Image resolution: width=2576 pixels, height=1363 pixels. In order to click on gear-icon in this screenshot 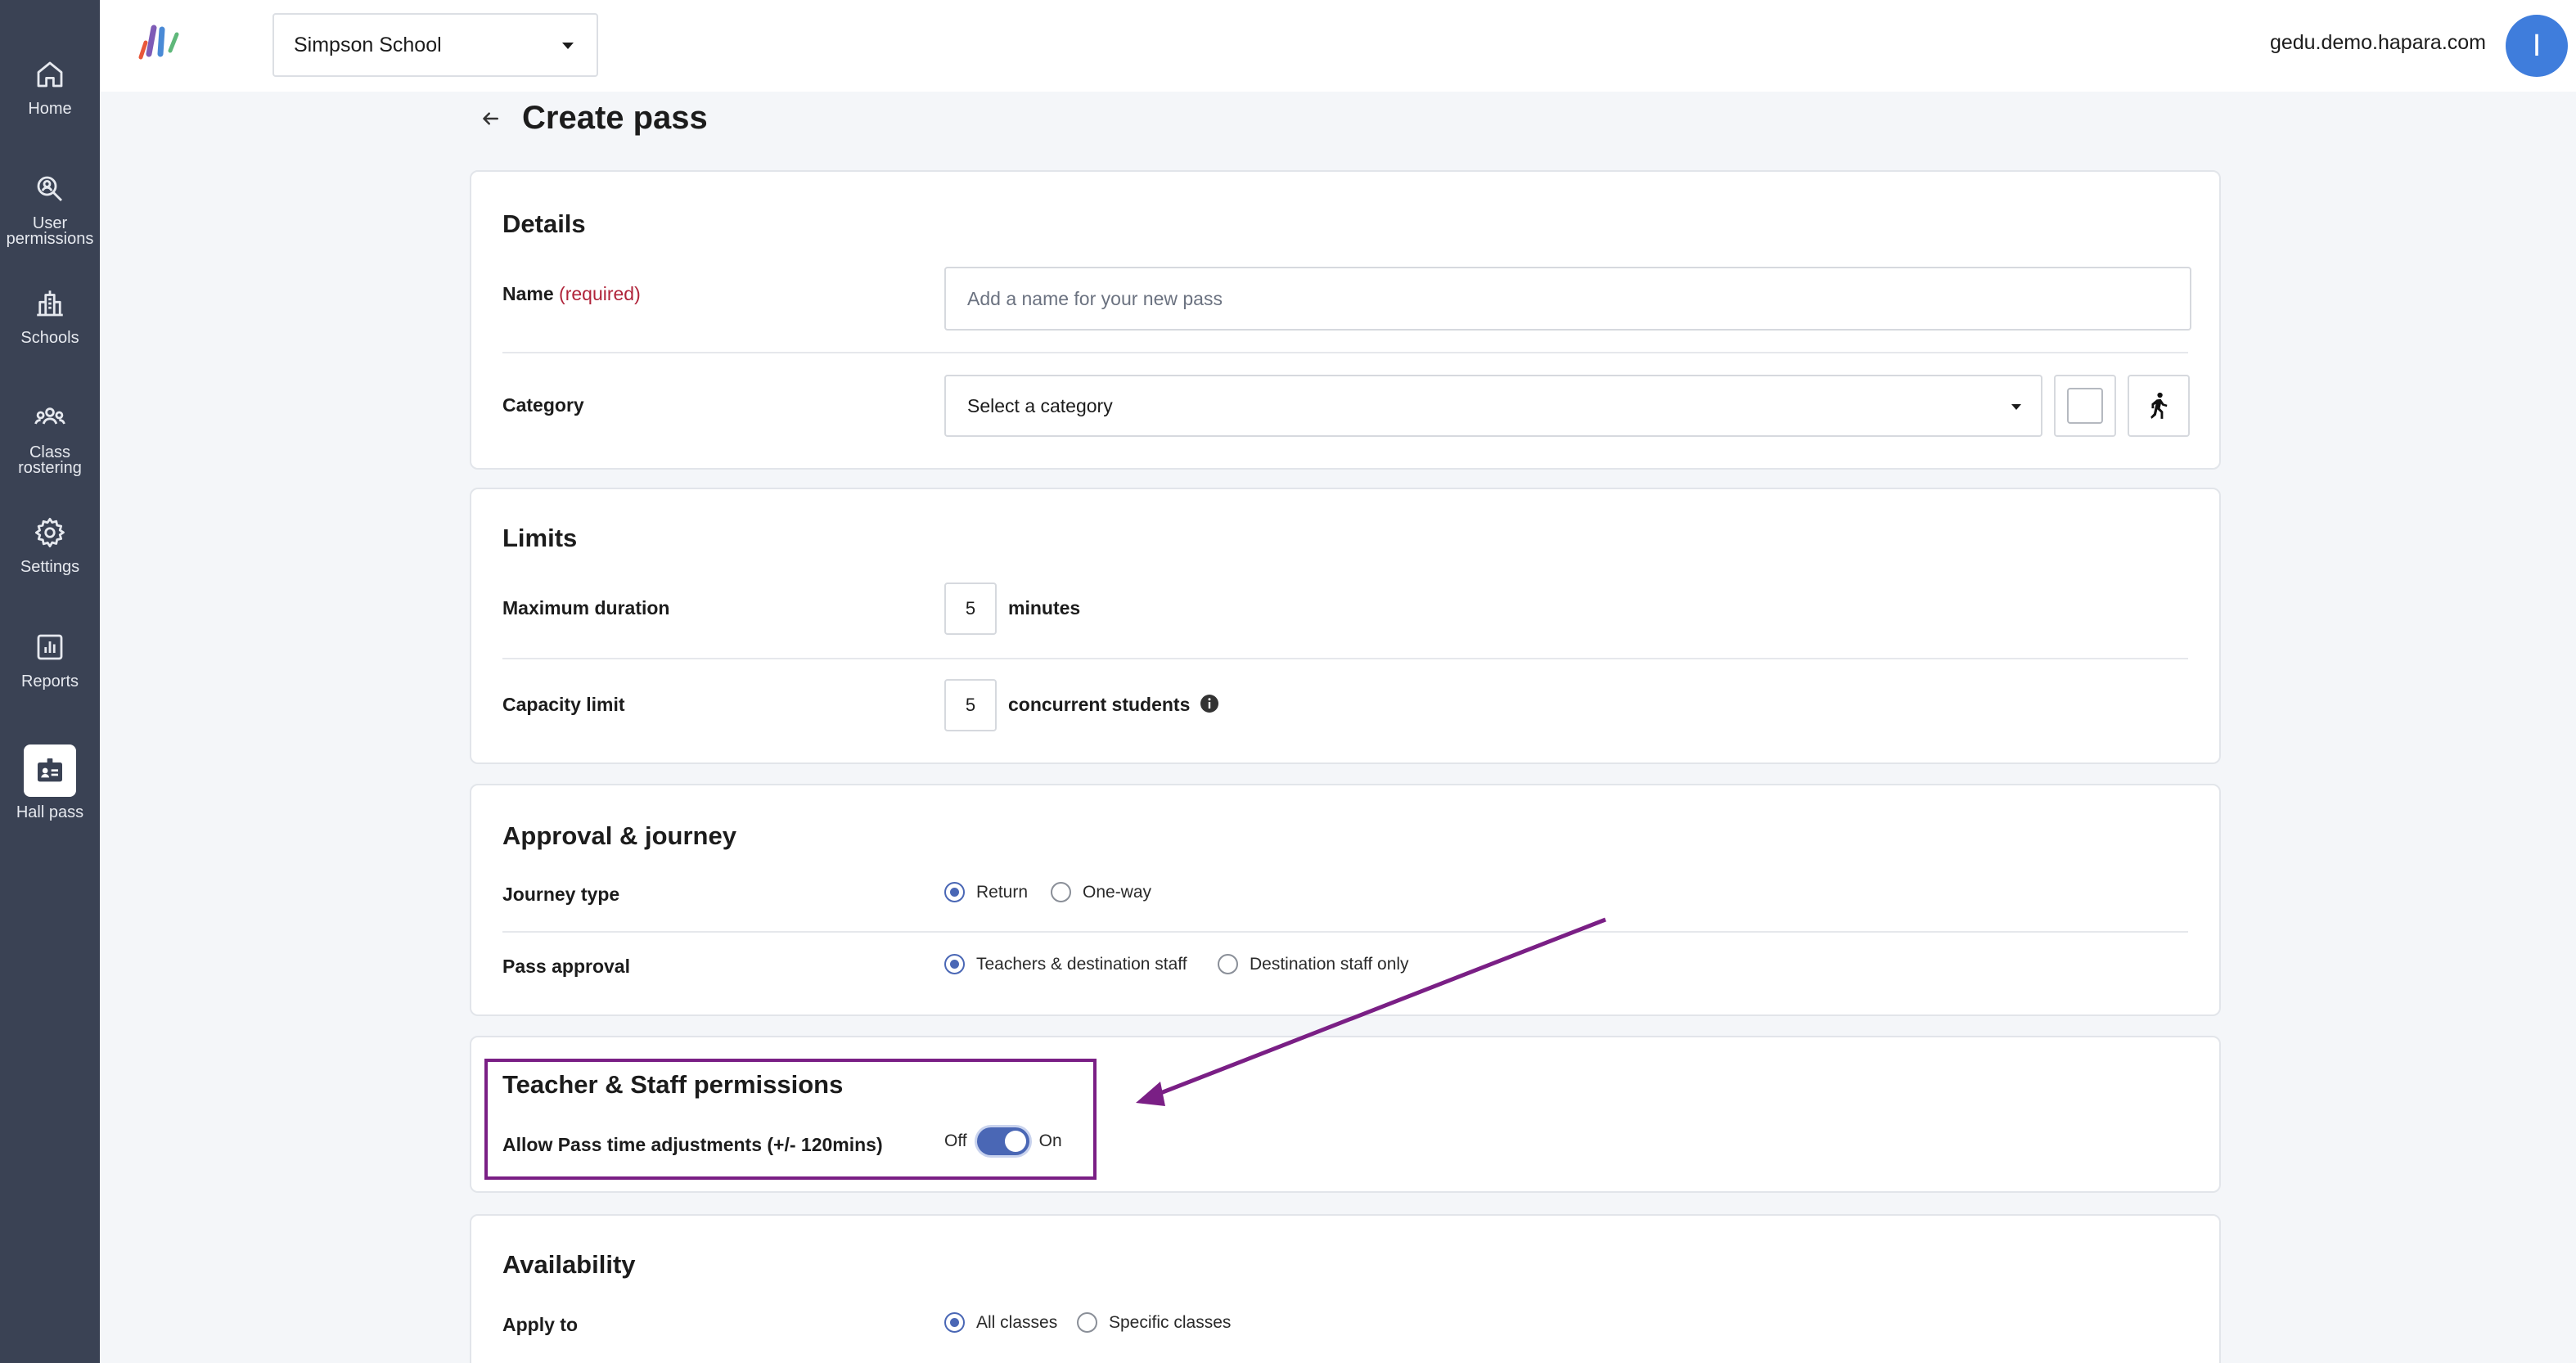, I will do `click(49, 532)`.